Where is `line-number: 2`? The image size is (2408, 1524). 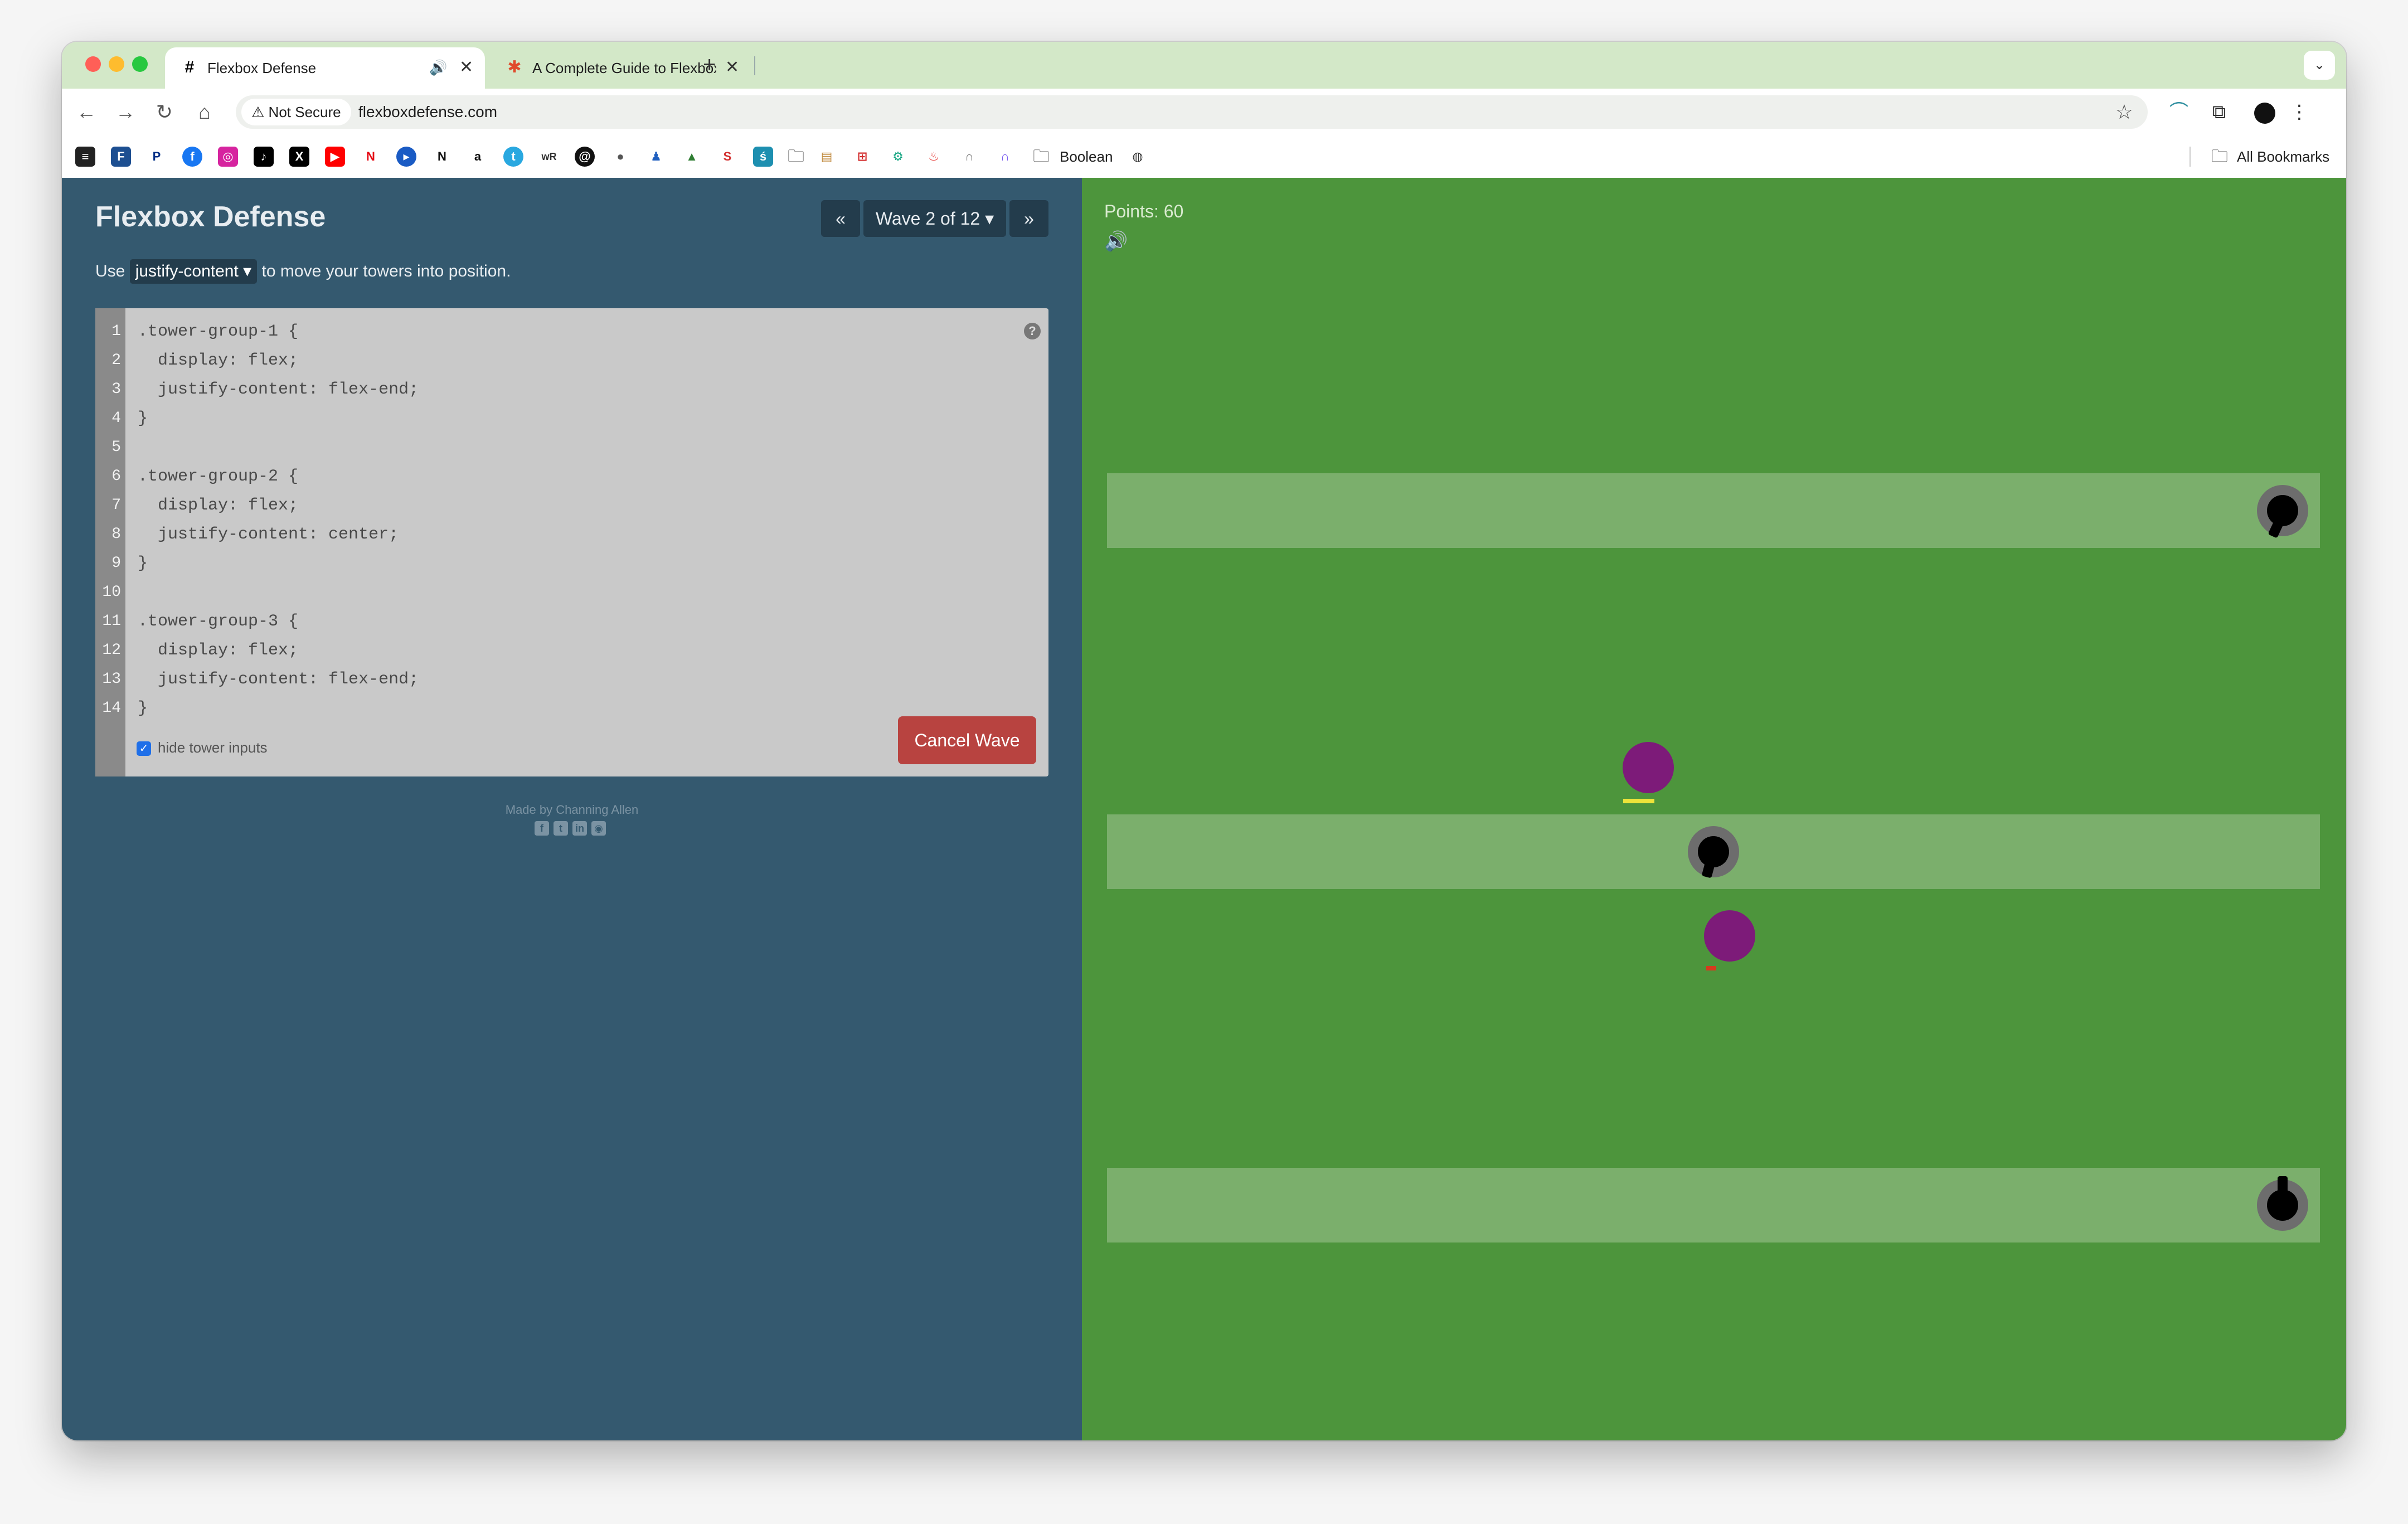
line-number: 2 is located at coordinates (116, 361).